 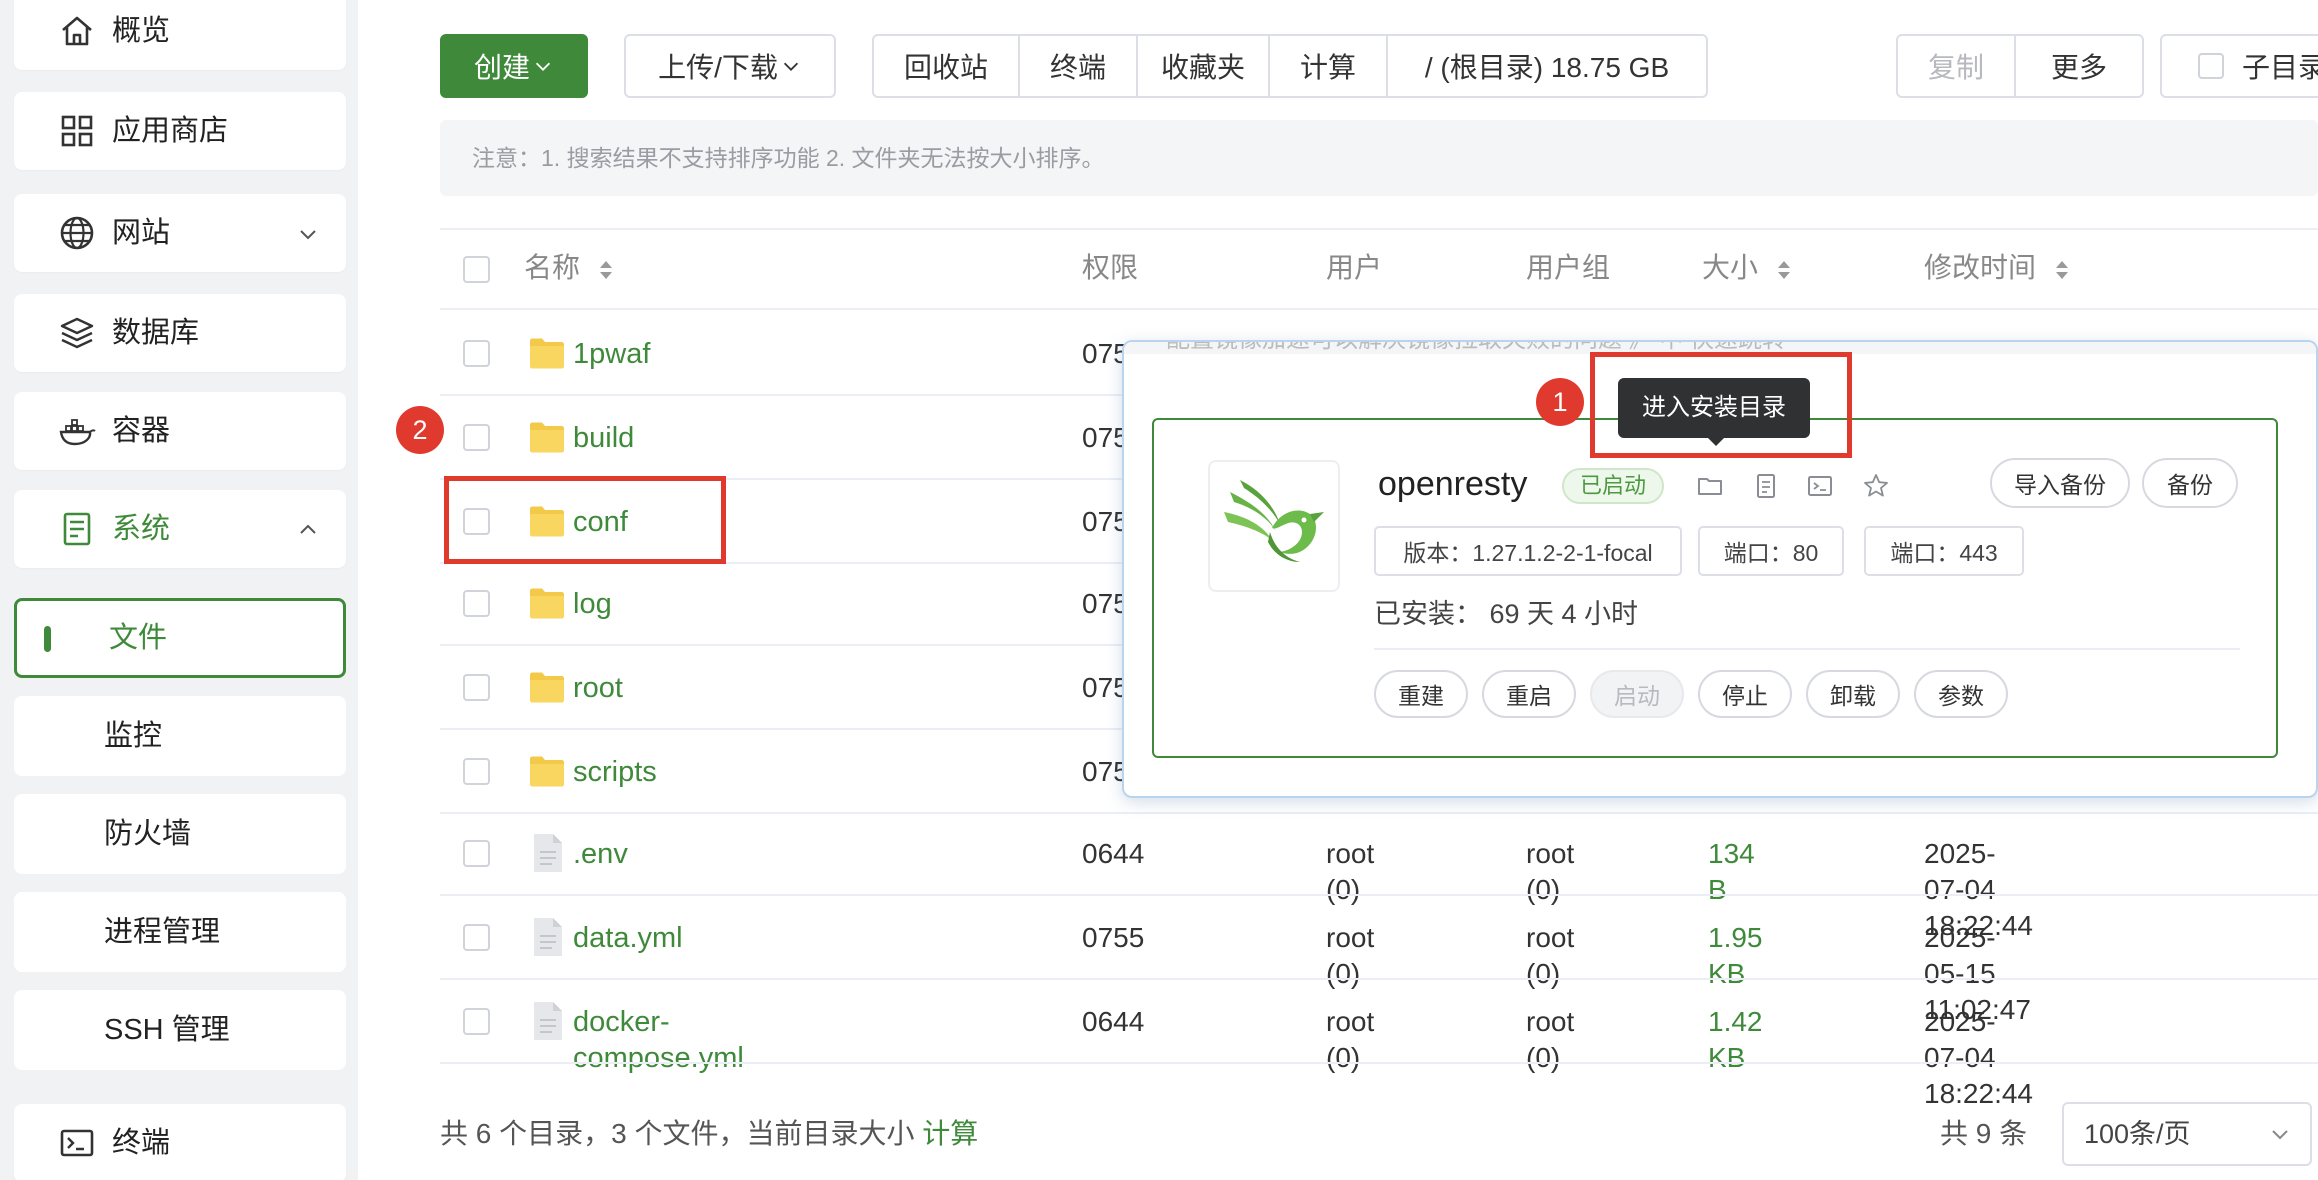 What do you see at coordinates (1354, 267) in the screenshot?
I see `col-header-user: 用户` at bounding box center [1354, 267].